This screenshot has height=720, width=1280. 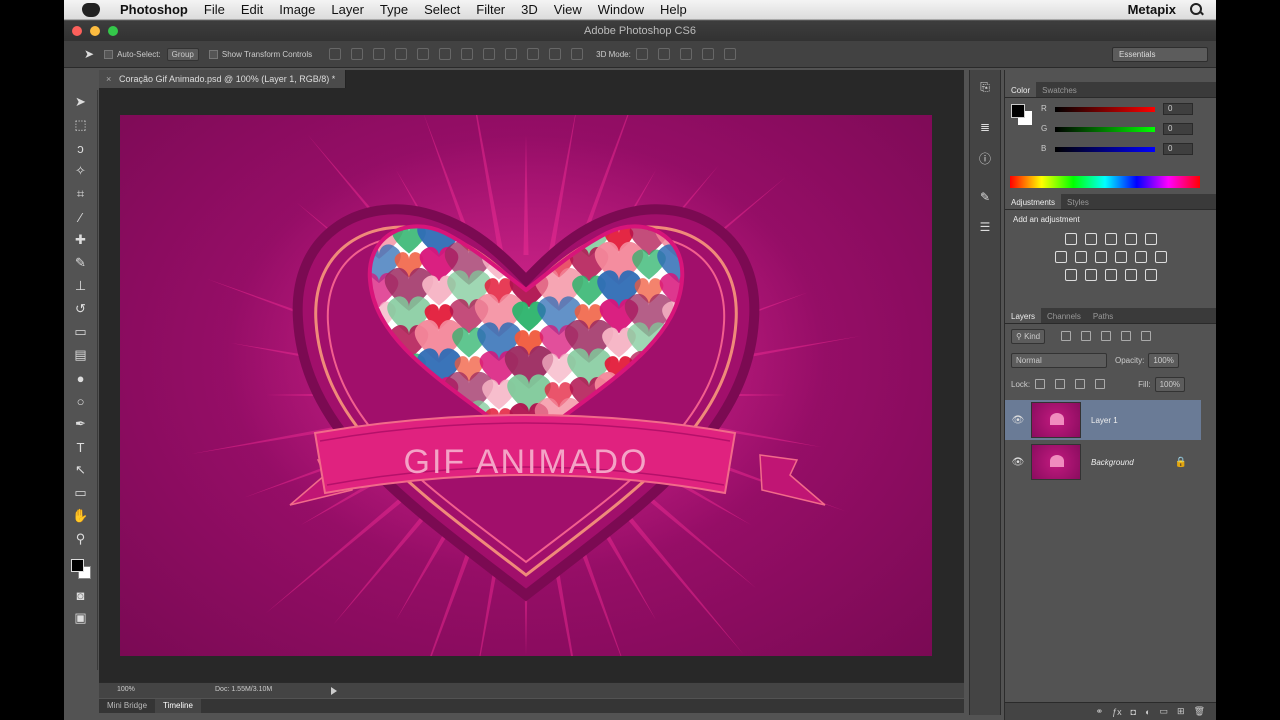 What do you see at coordinates (1066, 336) in the screenshot?
I see `filter-pixel-icon` at bounding box center [1066, 336].